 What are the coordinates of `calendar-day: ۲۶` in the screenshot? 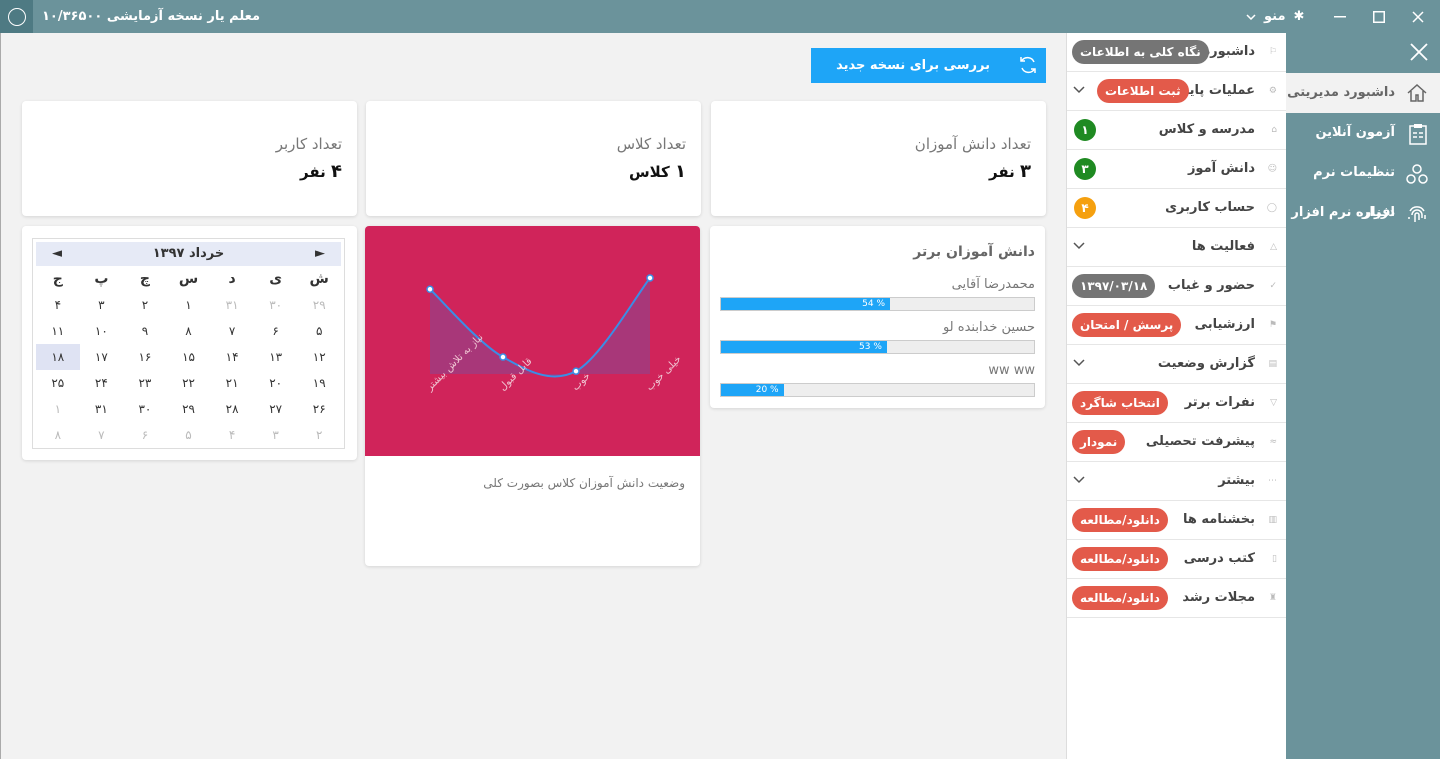 It's located at (319, 409).